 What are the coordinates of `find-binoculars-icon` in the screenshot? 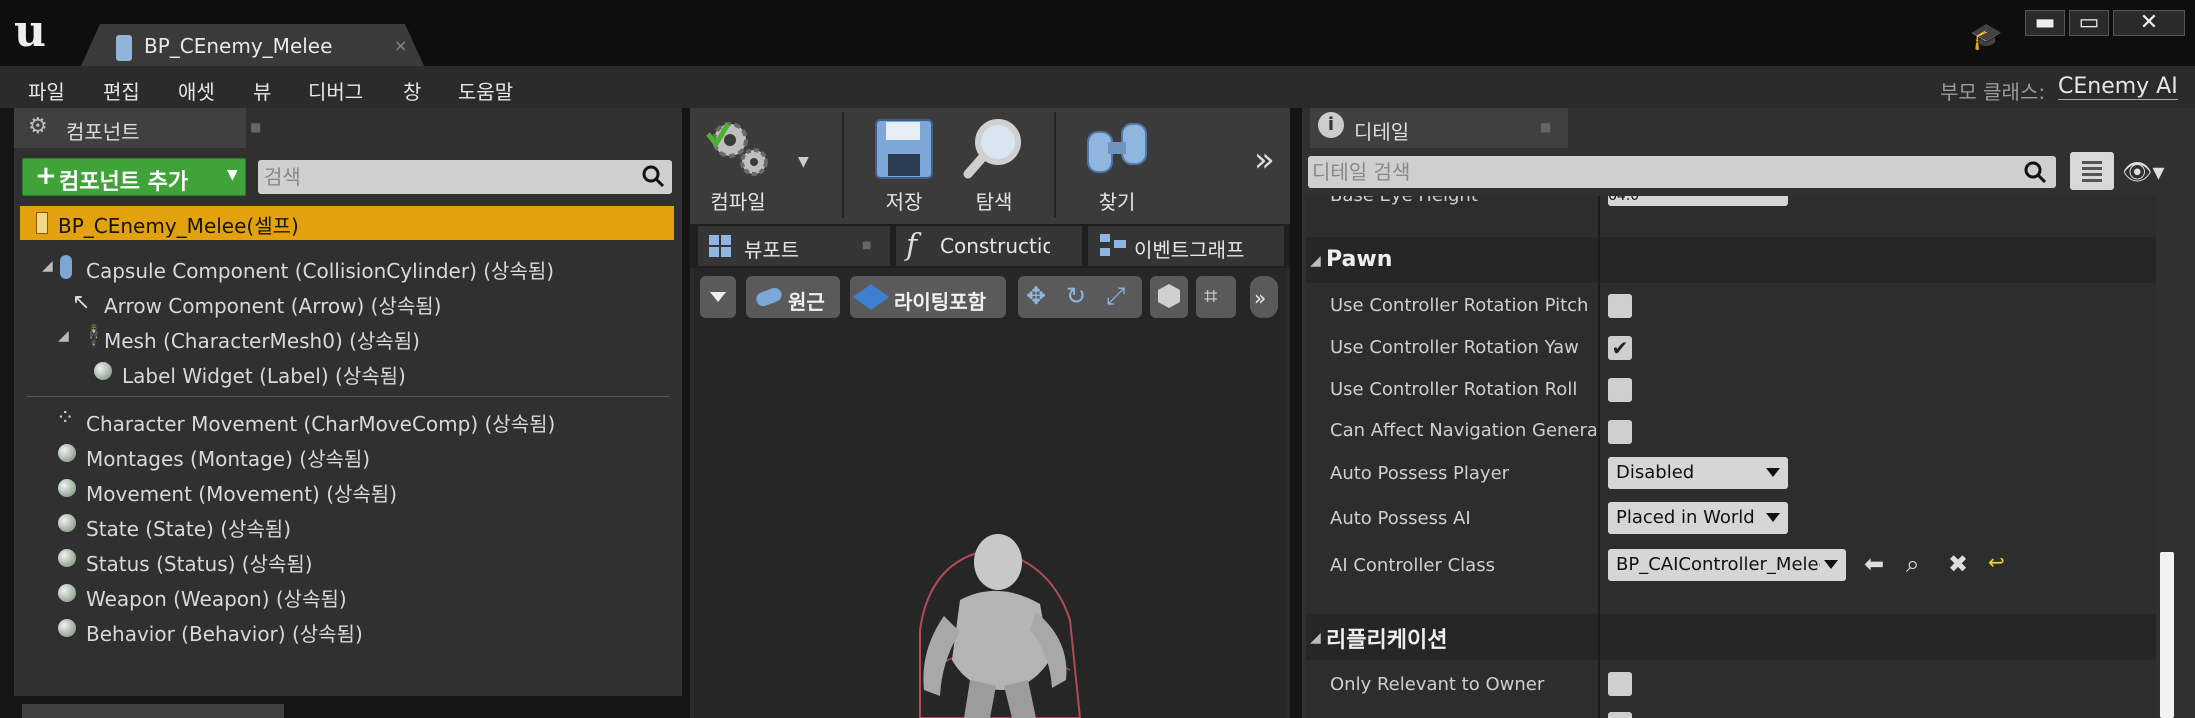 It's located at (1117, 148).